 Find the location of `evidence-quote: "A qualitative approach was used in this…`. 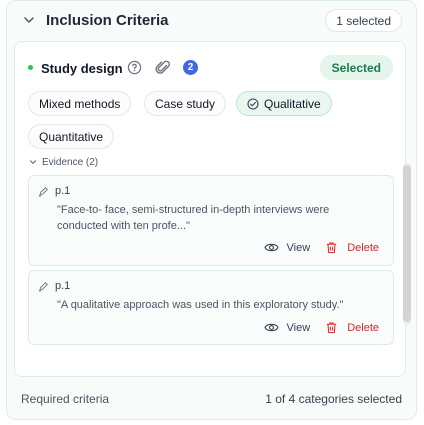

evidence-quote: "A qualitative approach was used in this… is located at coordinates (200, 305).